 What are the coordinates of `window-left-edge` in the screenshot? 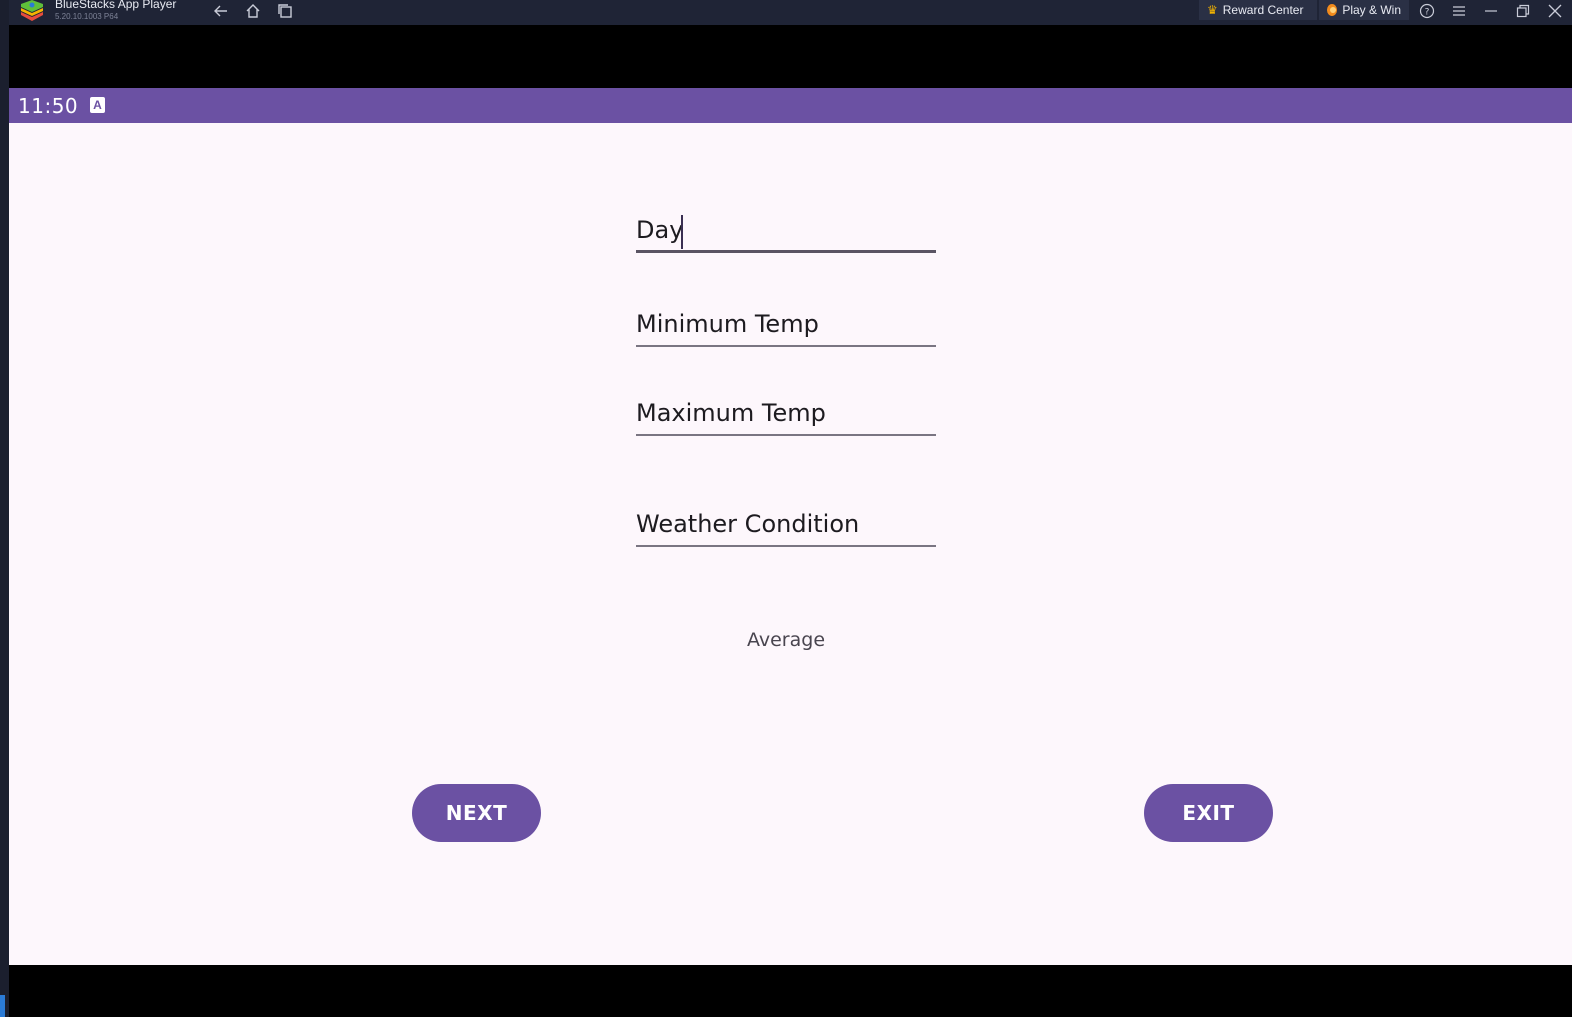 It's located at (4, 508).